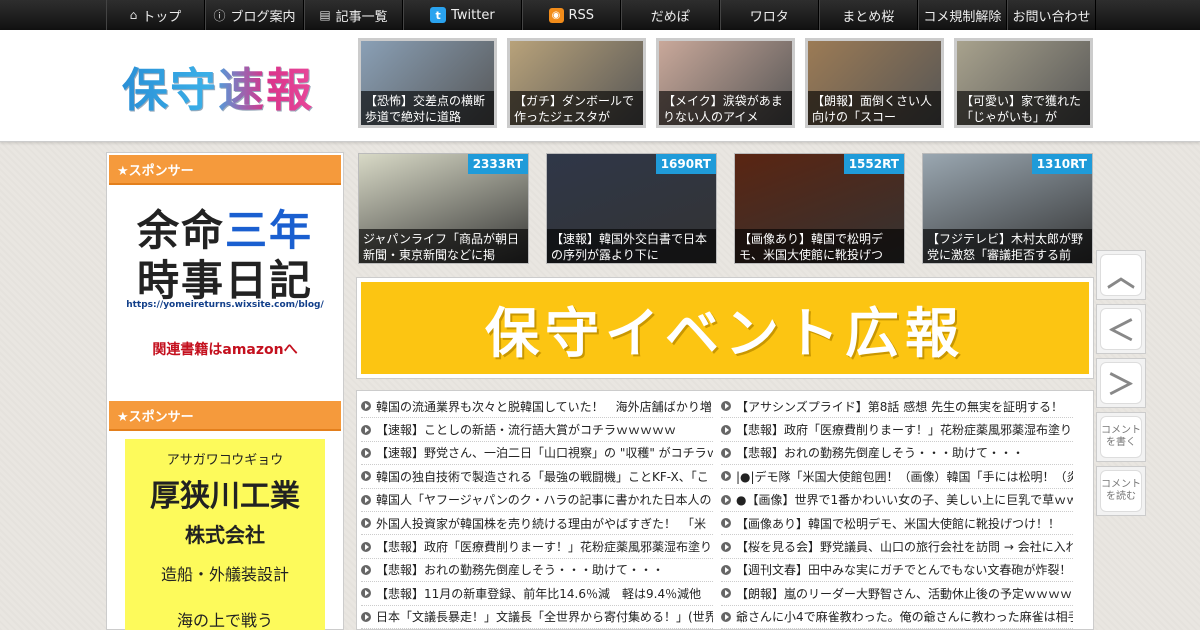  I want to click on prev-article-button: ＜, so click(1121, 329).